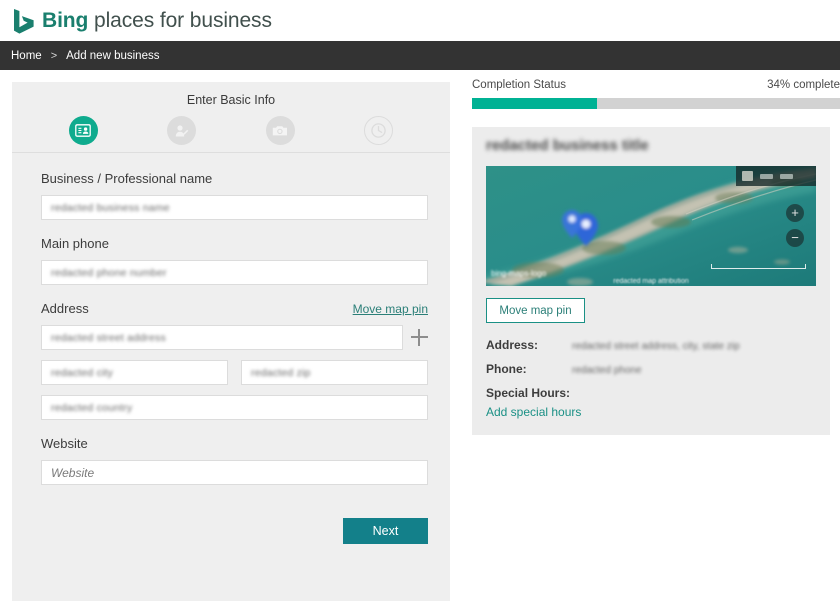 Image resolution: width=840 pixels, height=601 pixels. Describe the element at coordinates (803, 85) in the screenshot. I see `completion-percent-text: 34% complete` at that location.